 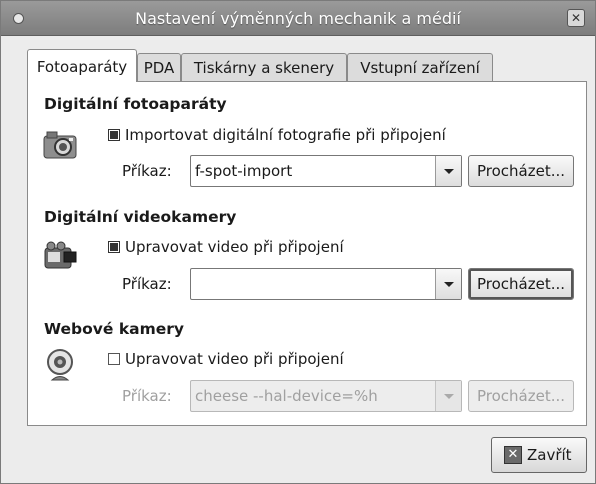 What do you see at coordinates (326, 171) in the screenshot?
I see `camera-command-combo: f-spot-import` at bounding box center [326, 171].